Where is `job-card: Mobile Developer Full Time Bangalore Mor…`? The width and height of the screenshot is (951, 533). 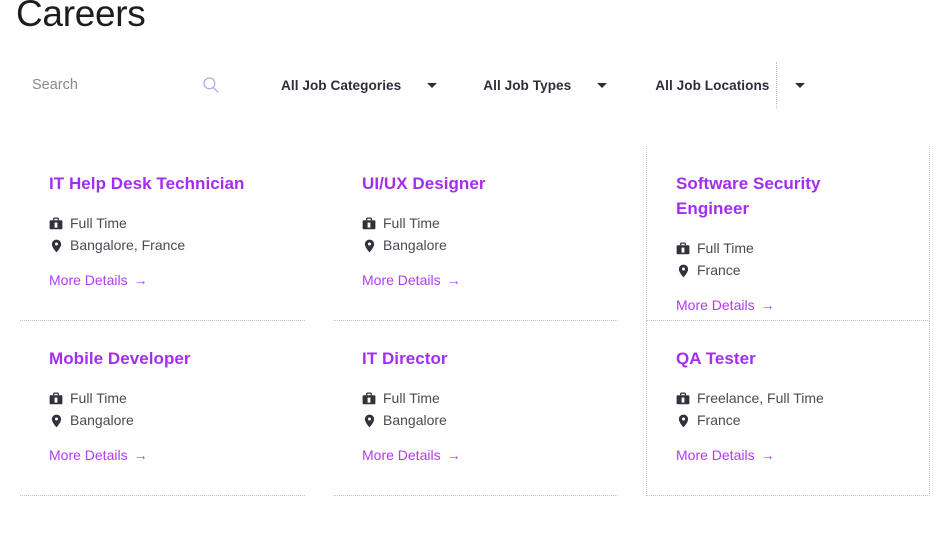 job-card: Mobile Developer Full Time Bangalore Mor… is located at coordinates (162, 408).